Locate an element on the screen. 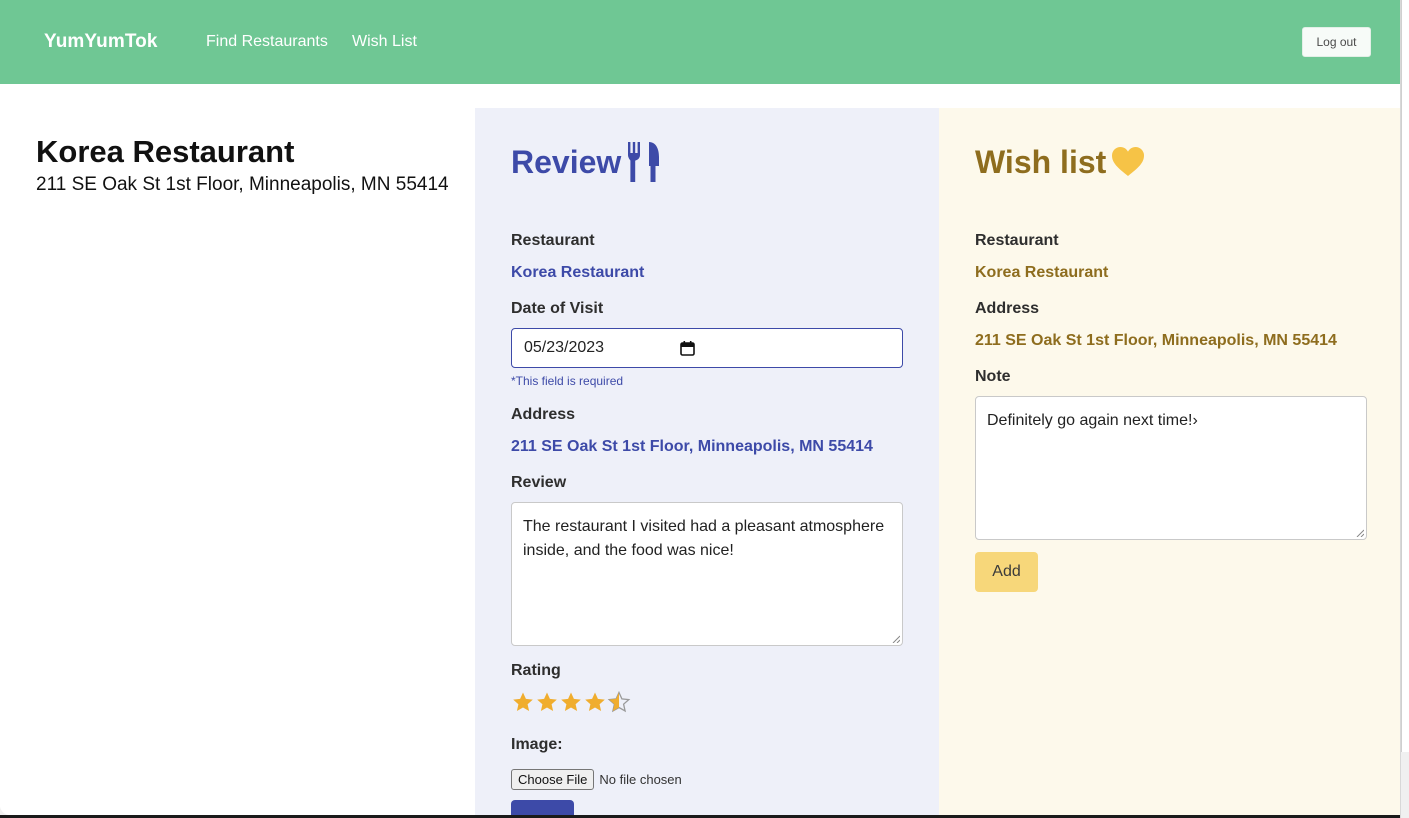 This screenshot has width=1409, height=818. note-textarea: Definitely go again next time!› is located at coordinates (1171, 468).